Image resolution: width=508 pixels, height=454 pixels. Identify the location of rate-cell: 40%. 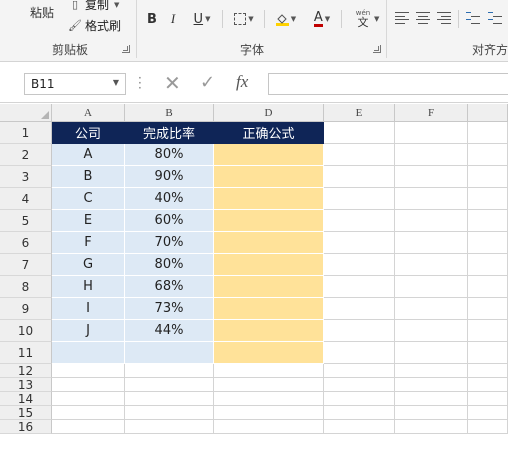
(169, 199).